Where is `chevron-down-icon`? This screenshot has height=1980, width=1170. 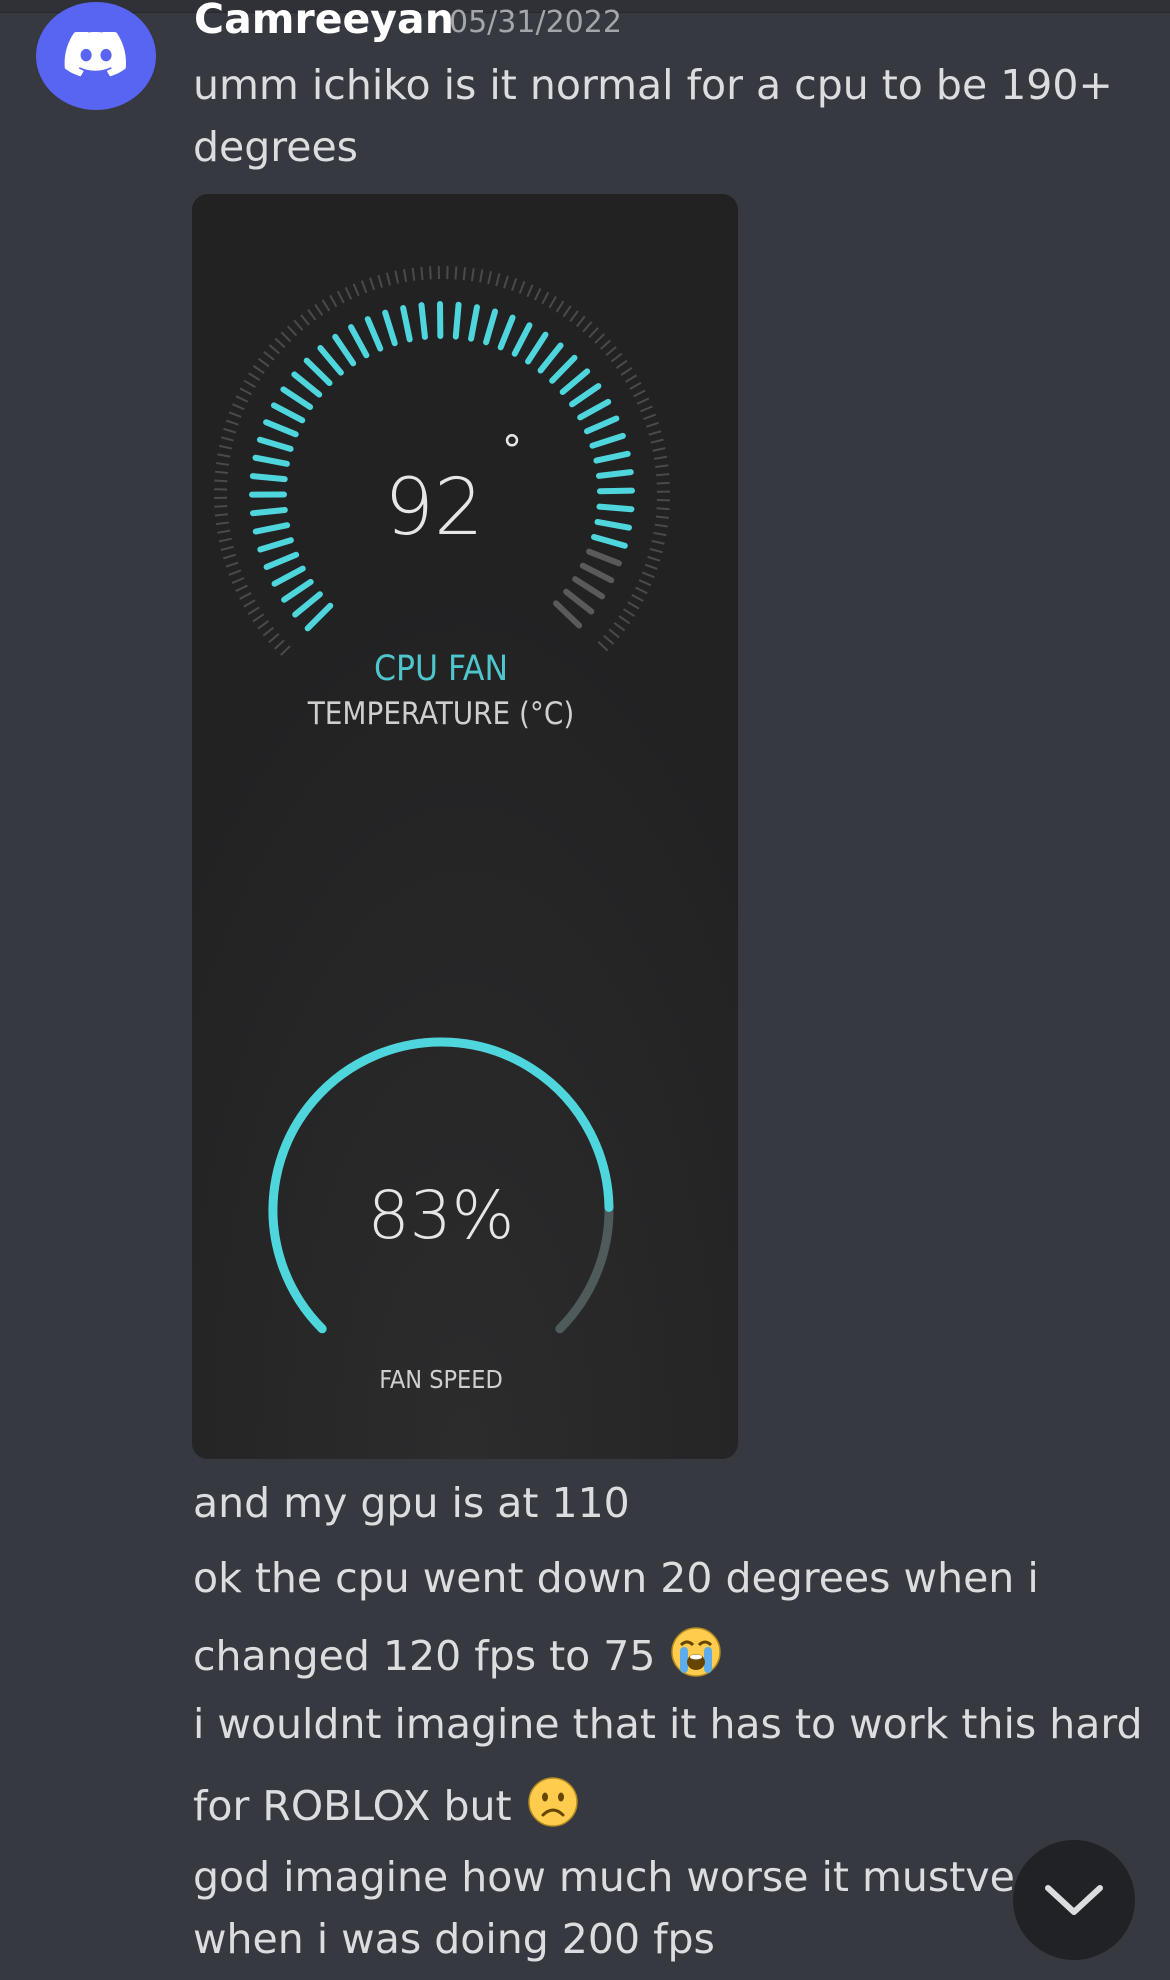
chevron-down-icon is located at coordinates (1074, 1900).